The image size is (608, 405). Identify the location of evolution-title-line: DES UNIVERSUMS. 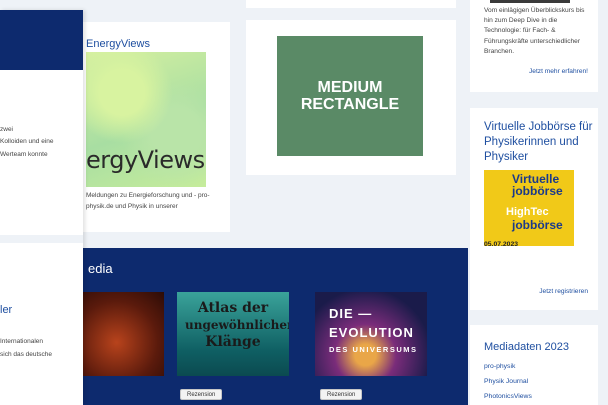
(373, 349).